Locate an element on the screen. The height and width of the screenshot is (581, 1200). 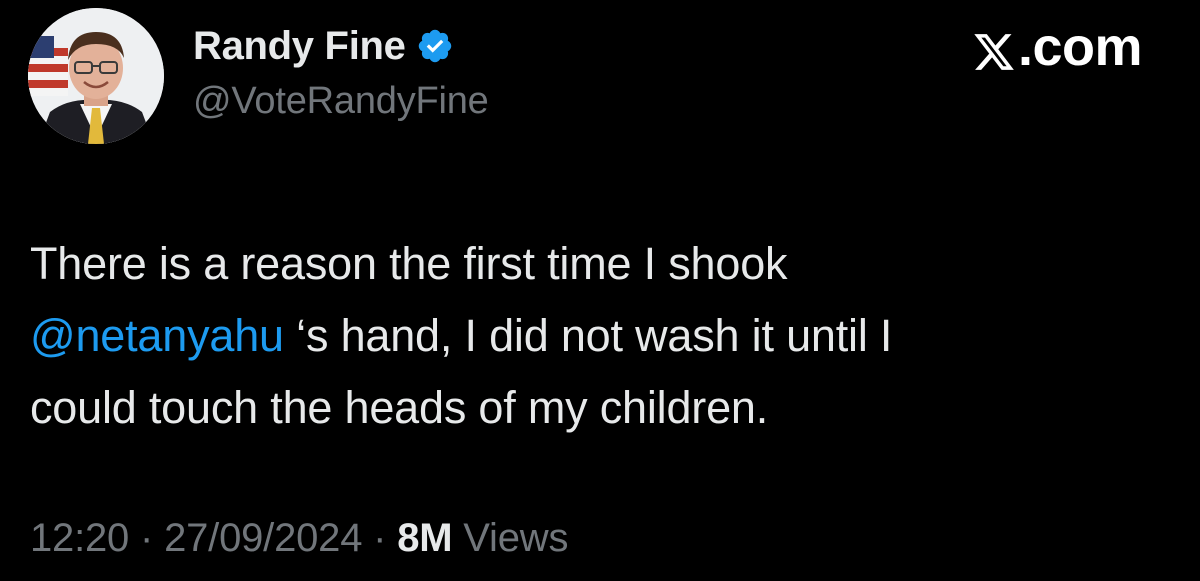
tweet-meta: 12:20 · 27/09/2024 · 8M Views is located at coordinates (299, 538).